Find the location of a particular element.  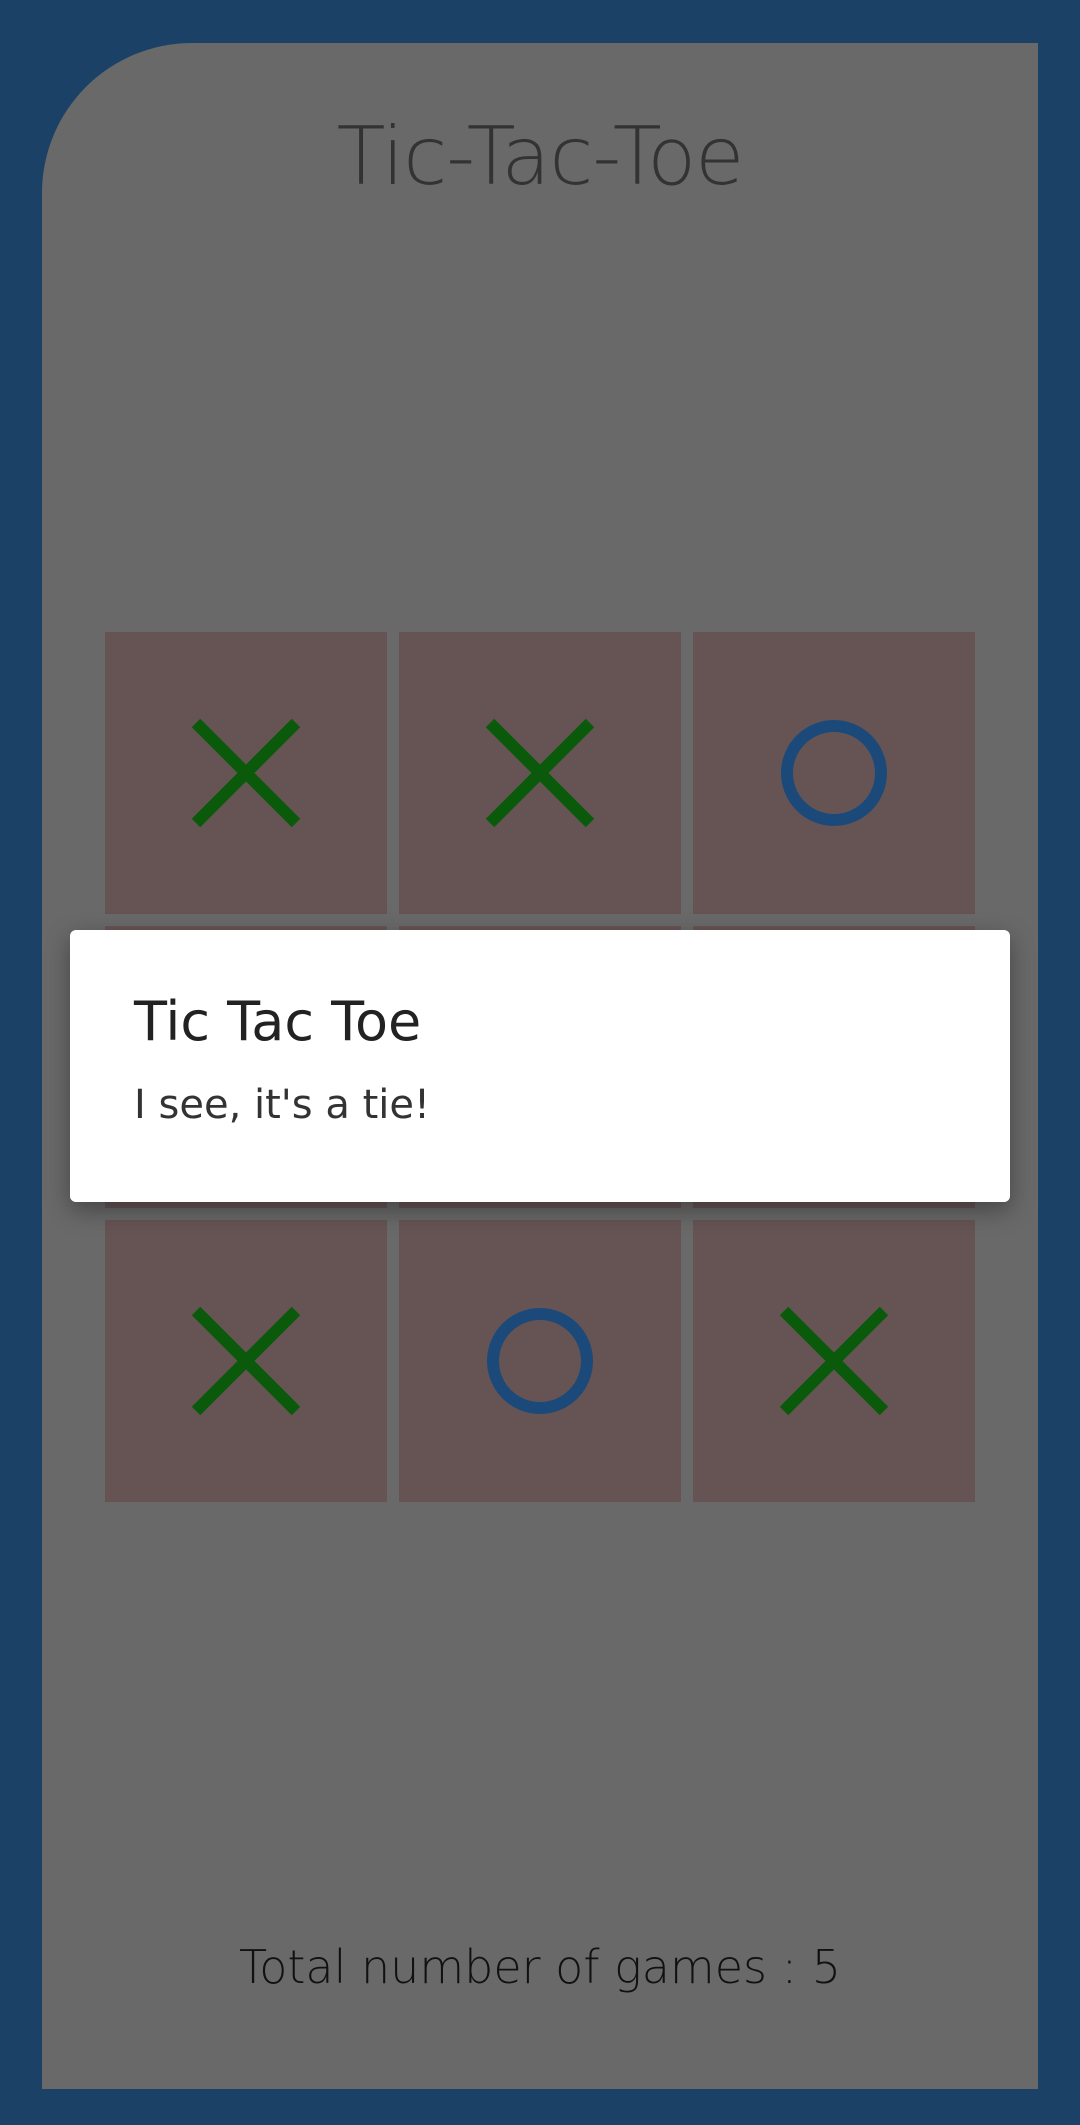

games-count-label: Total number of games : 5 is located at coordinates (540, 1967).